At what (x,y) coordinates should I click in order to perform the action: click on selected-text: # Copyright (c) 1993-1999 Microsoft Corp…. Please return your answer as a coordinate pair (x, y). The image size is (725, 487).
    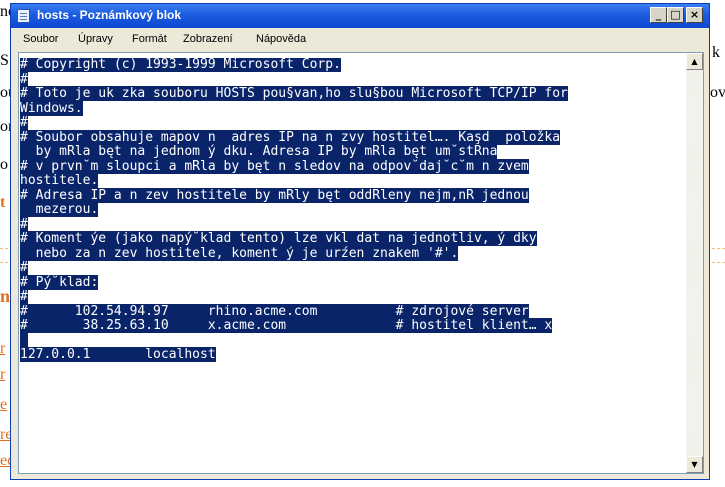
    Looking at the image, I should click on (180, 65).